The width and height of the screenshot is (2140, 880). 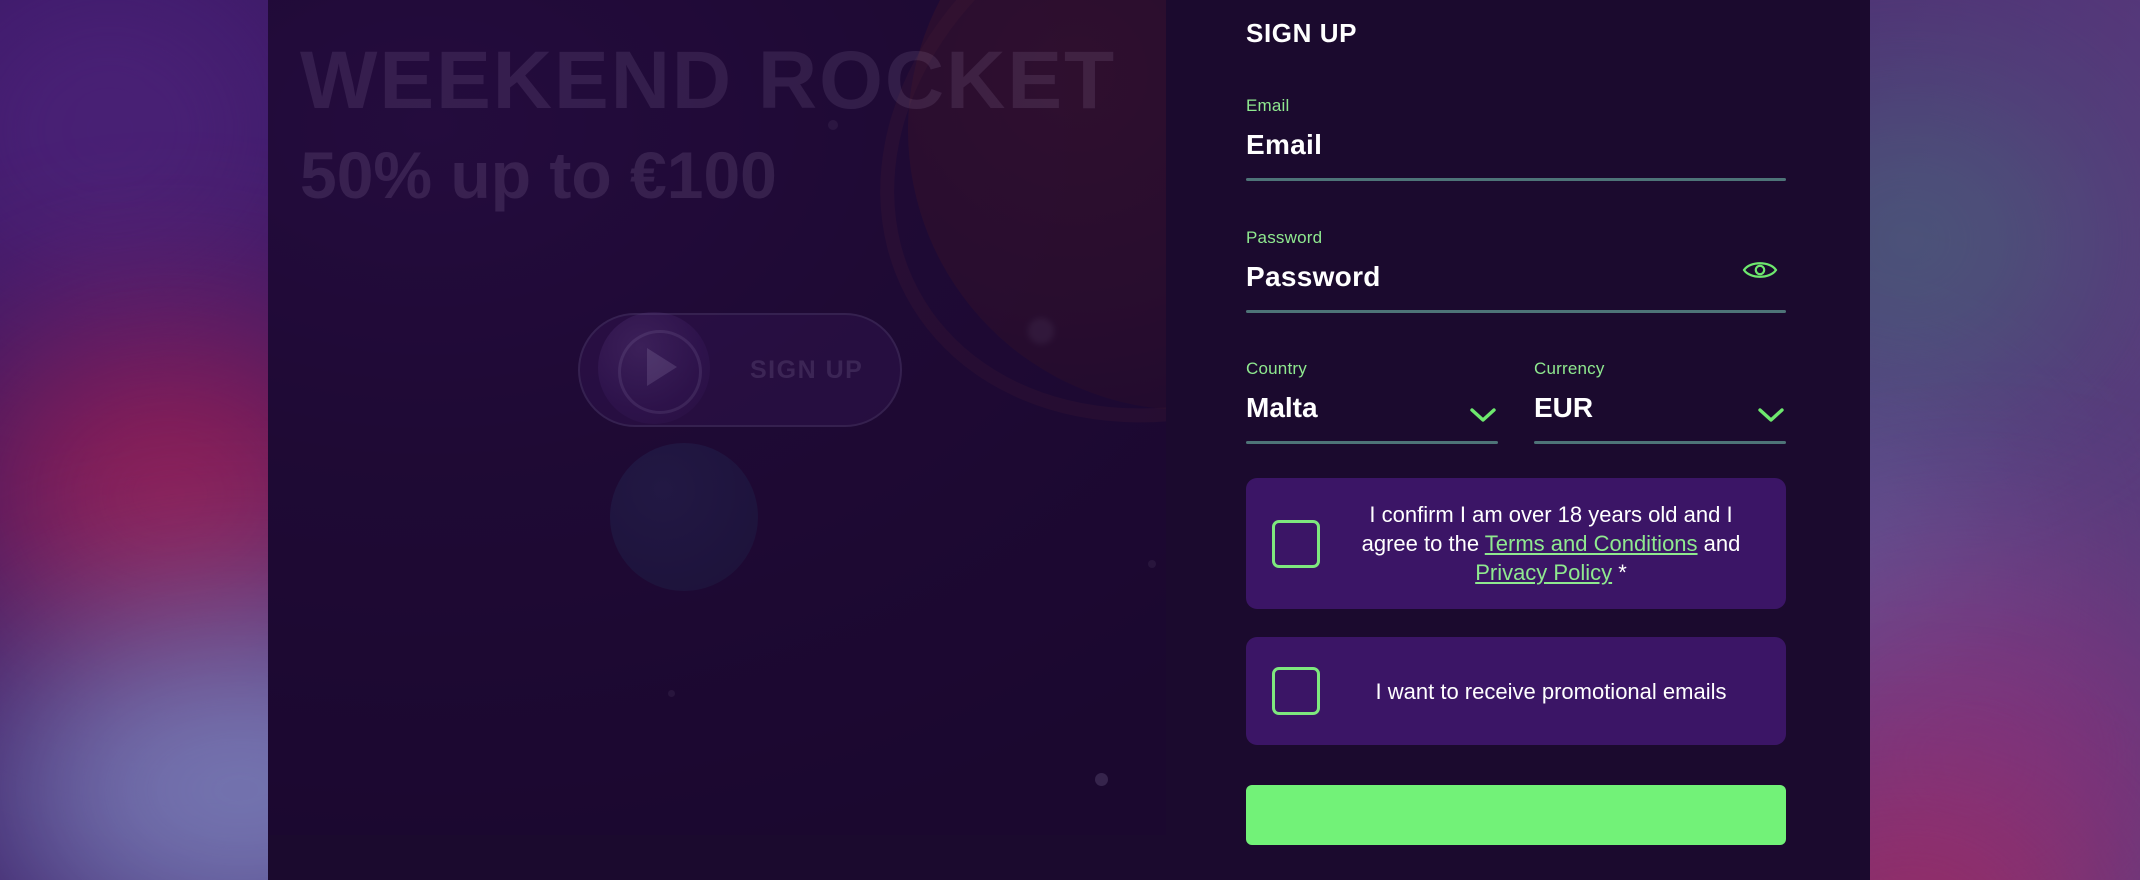 I want to click on submit-button, so click(x=1516, y=815).